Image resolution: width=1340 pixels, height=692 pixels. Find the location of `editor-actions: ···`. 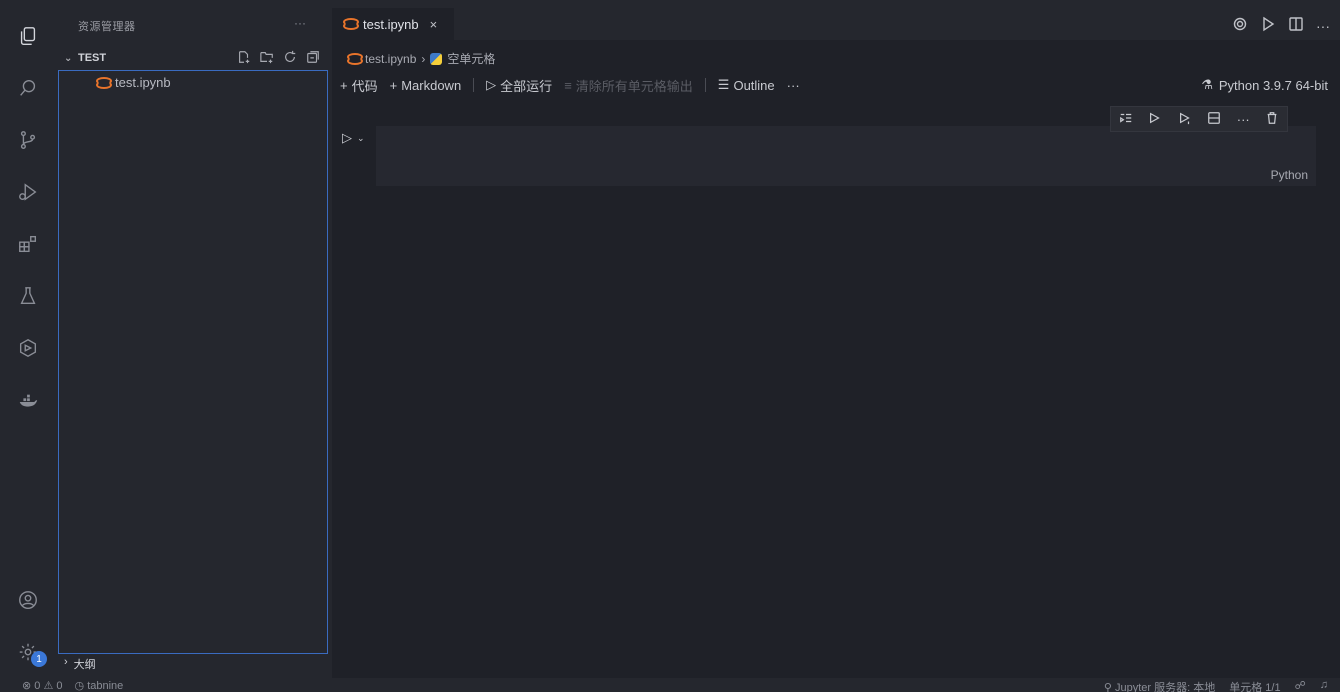

editor-actions: ··· is located at coordinates (1281, 25).